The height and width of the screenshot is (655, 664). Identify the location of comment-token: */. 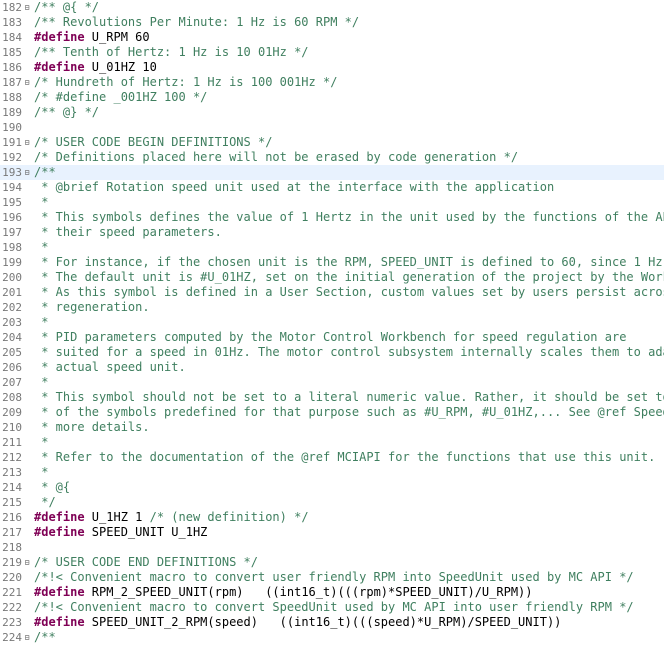
(45, 502).